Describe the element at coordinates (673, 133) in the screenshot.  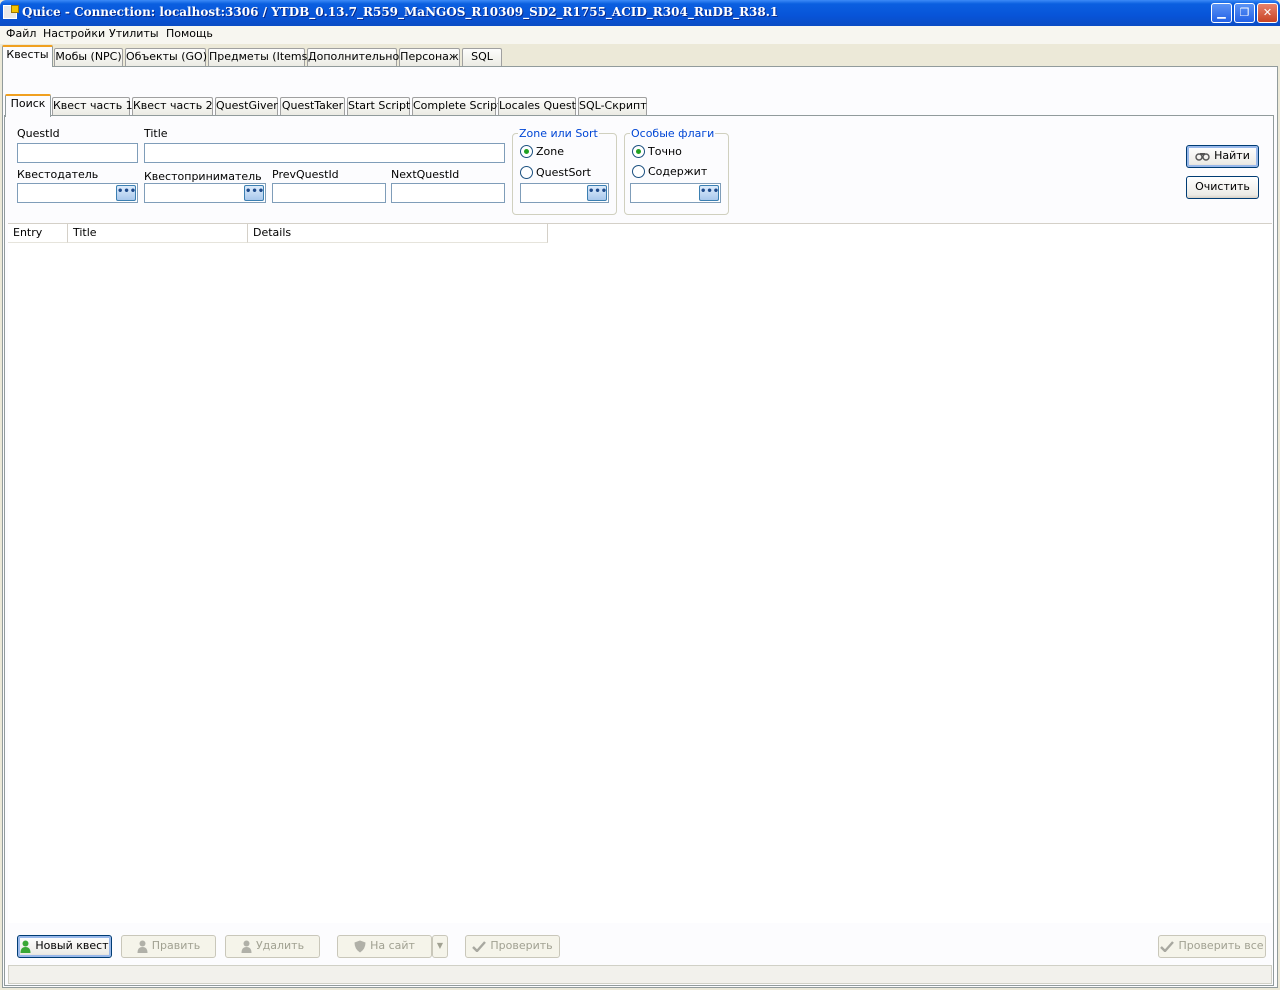
I see `special-flags-group-title: Особые флаги` at that location.